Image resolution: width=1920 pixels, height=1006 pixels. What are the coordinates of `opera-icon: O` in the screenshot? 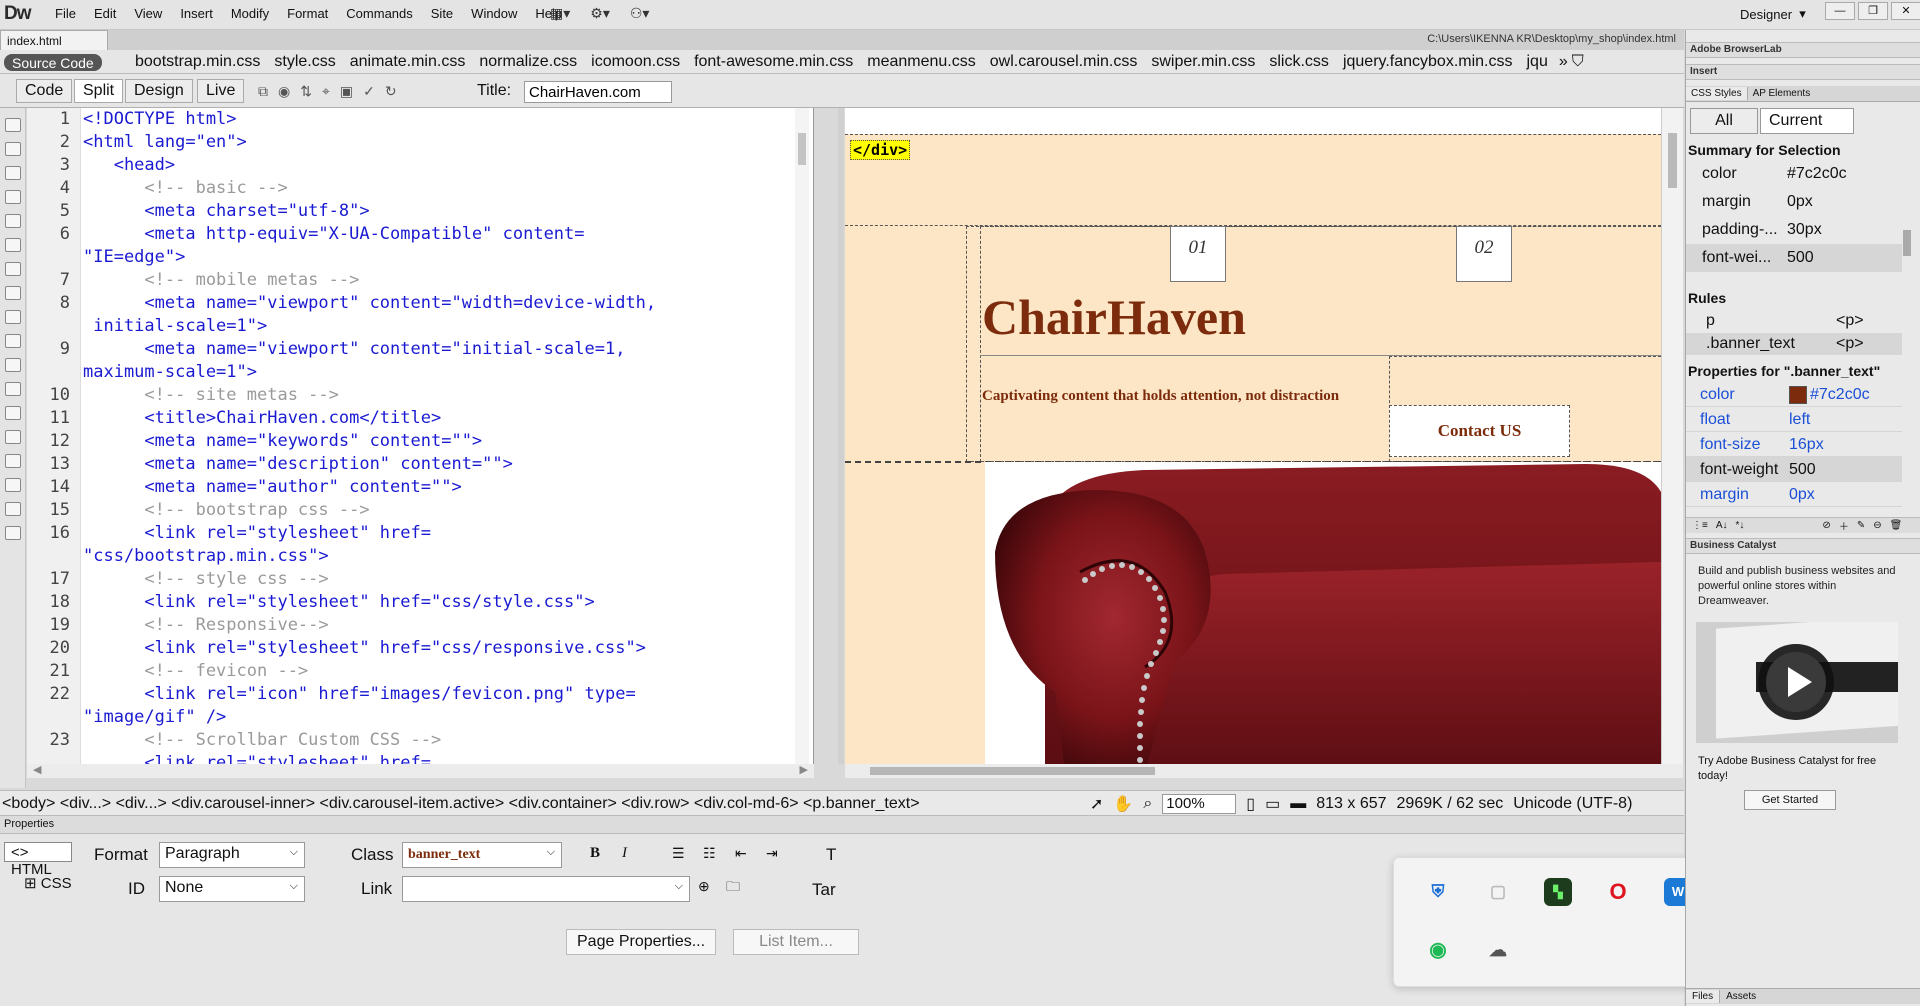 It's located at (1618, 892).